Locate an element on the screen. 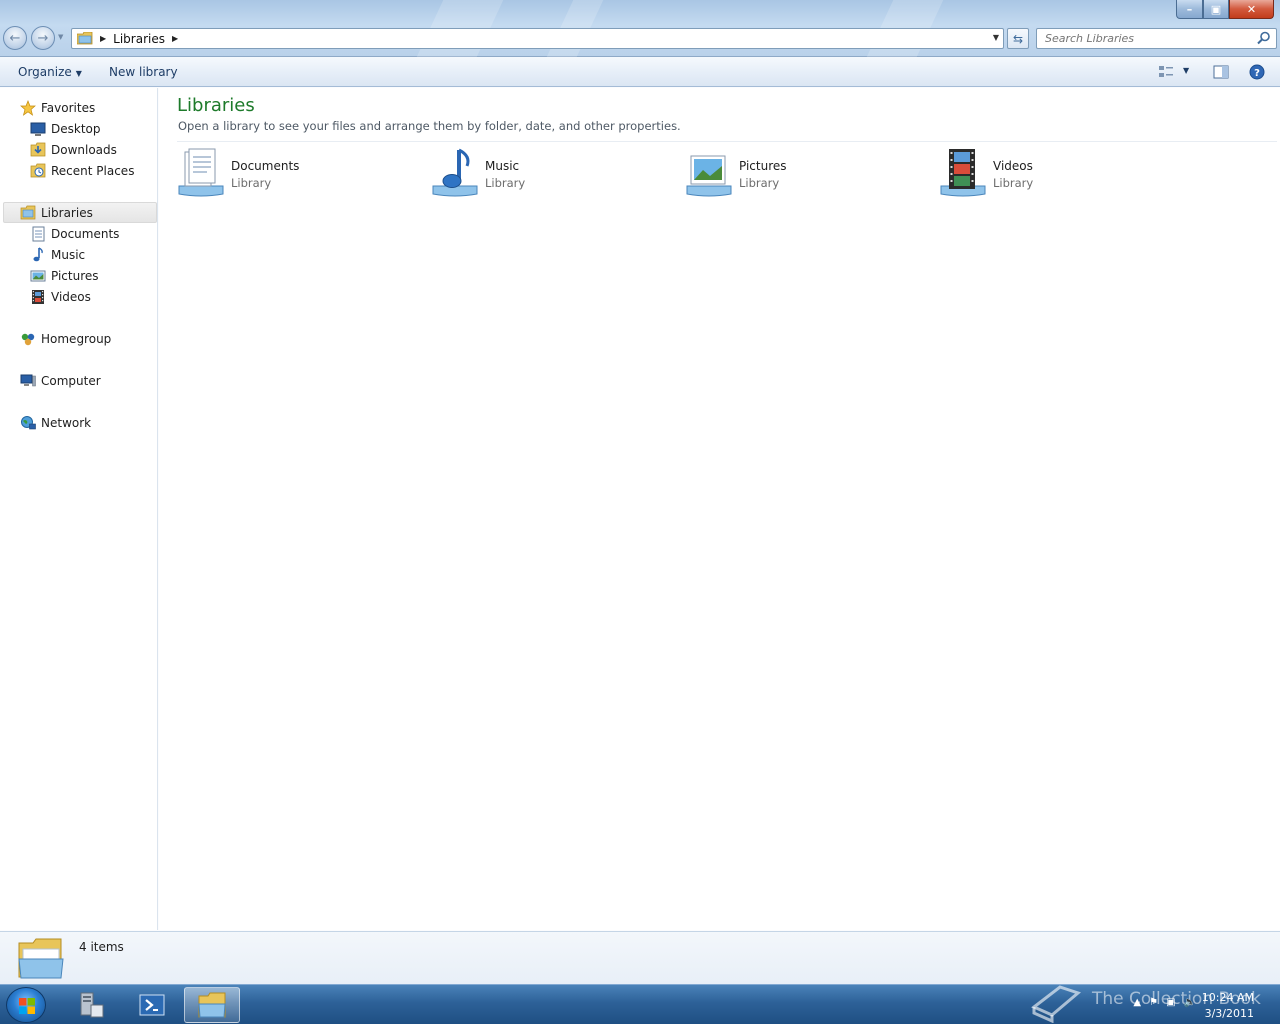 Image resolution: width=1280 pixels, height=1024 pixels. item-count: 4 items is located at coordinates (101, 947).